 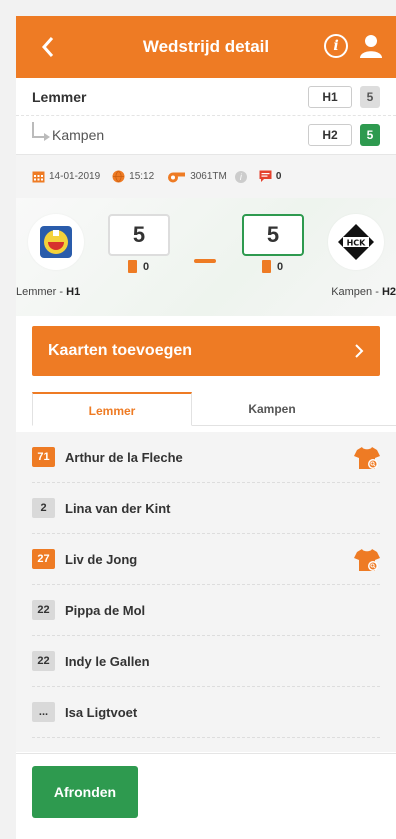 I want to click on player-number: 27, so click(x=43, y=559).